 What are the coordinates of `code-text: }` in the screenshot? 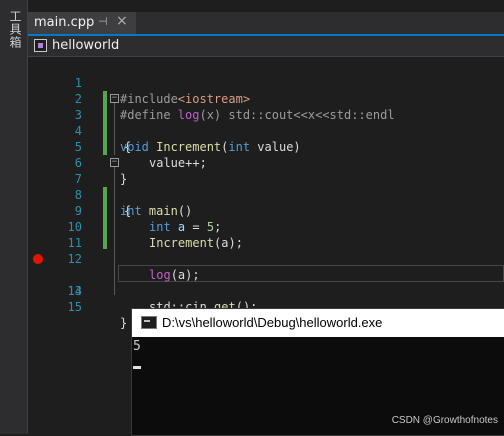 It's located at (123, 323).